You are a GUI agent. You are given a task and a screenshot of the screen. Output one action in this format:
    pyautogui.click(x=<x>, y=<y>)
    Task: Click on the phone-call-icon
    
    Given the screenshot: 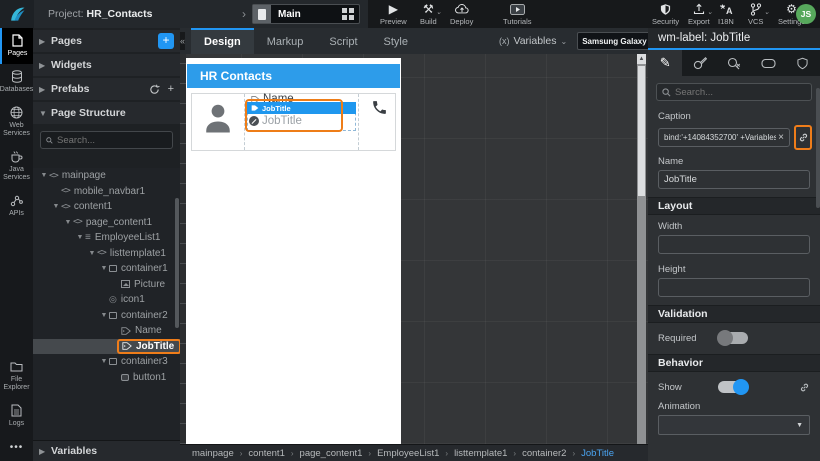 What is the action you would take?
    pyautogui.click(x=379, y=107)
    